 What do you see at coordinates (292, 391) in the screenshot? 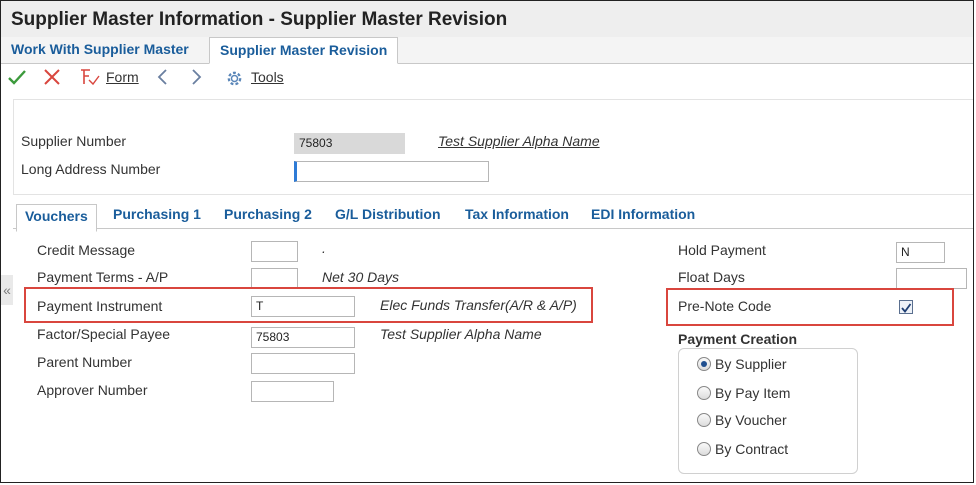
I see `approver-number-field` at bounding box center [292, 391].